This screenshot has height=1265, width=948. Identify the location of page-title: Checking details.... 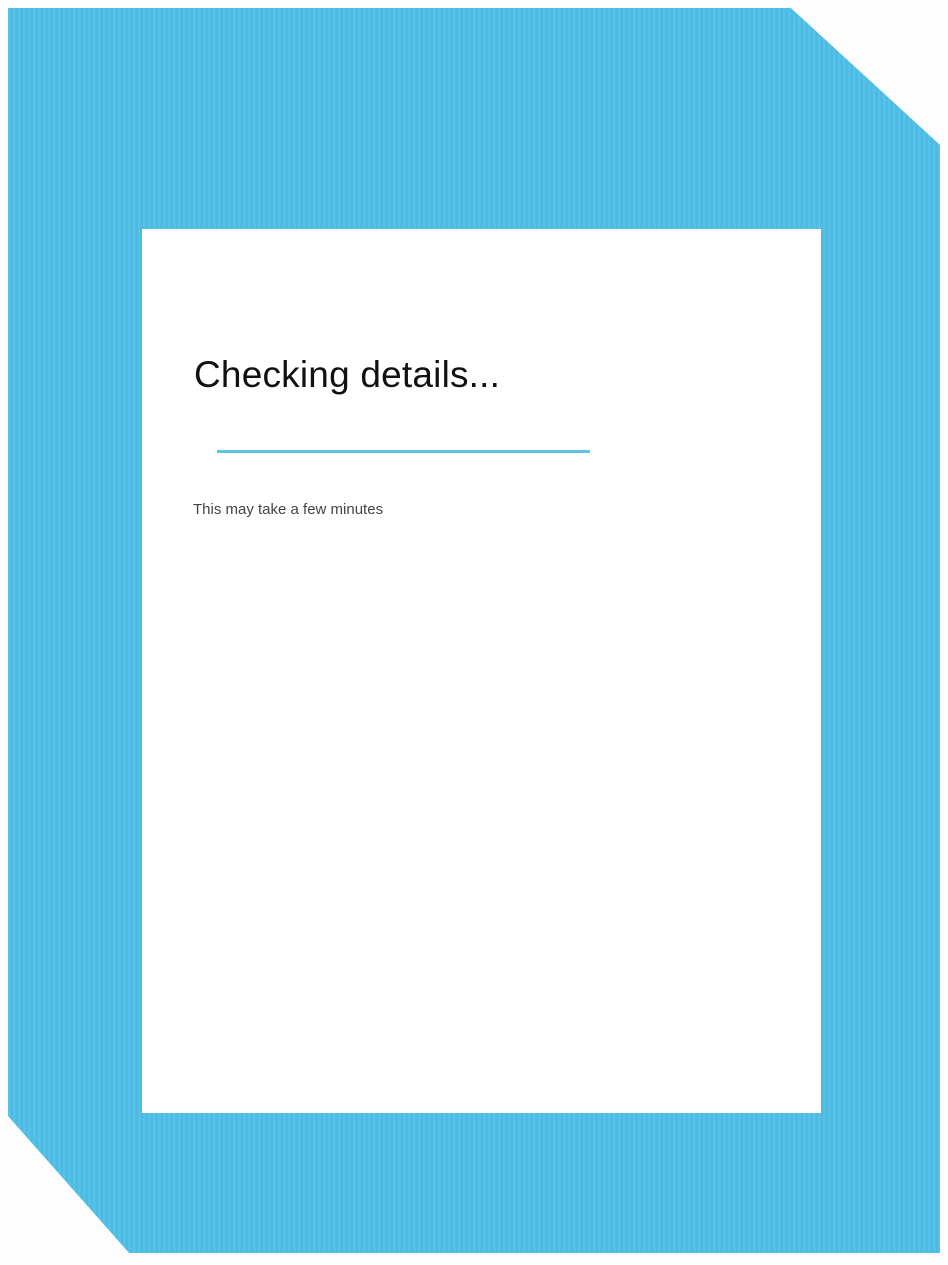
(347, 374).